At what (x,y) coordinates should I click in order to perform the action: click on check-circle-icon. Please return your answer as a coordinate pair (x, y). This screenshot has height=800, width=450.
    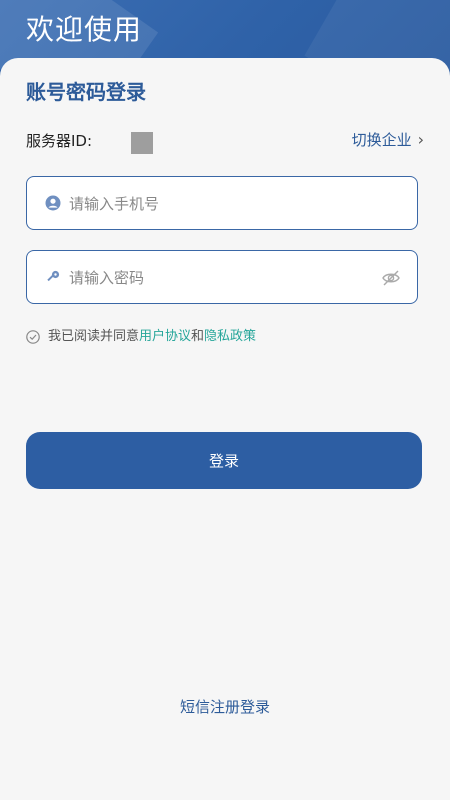
    Looking at the image, I should click on (33, 336).